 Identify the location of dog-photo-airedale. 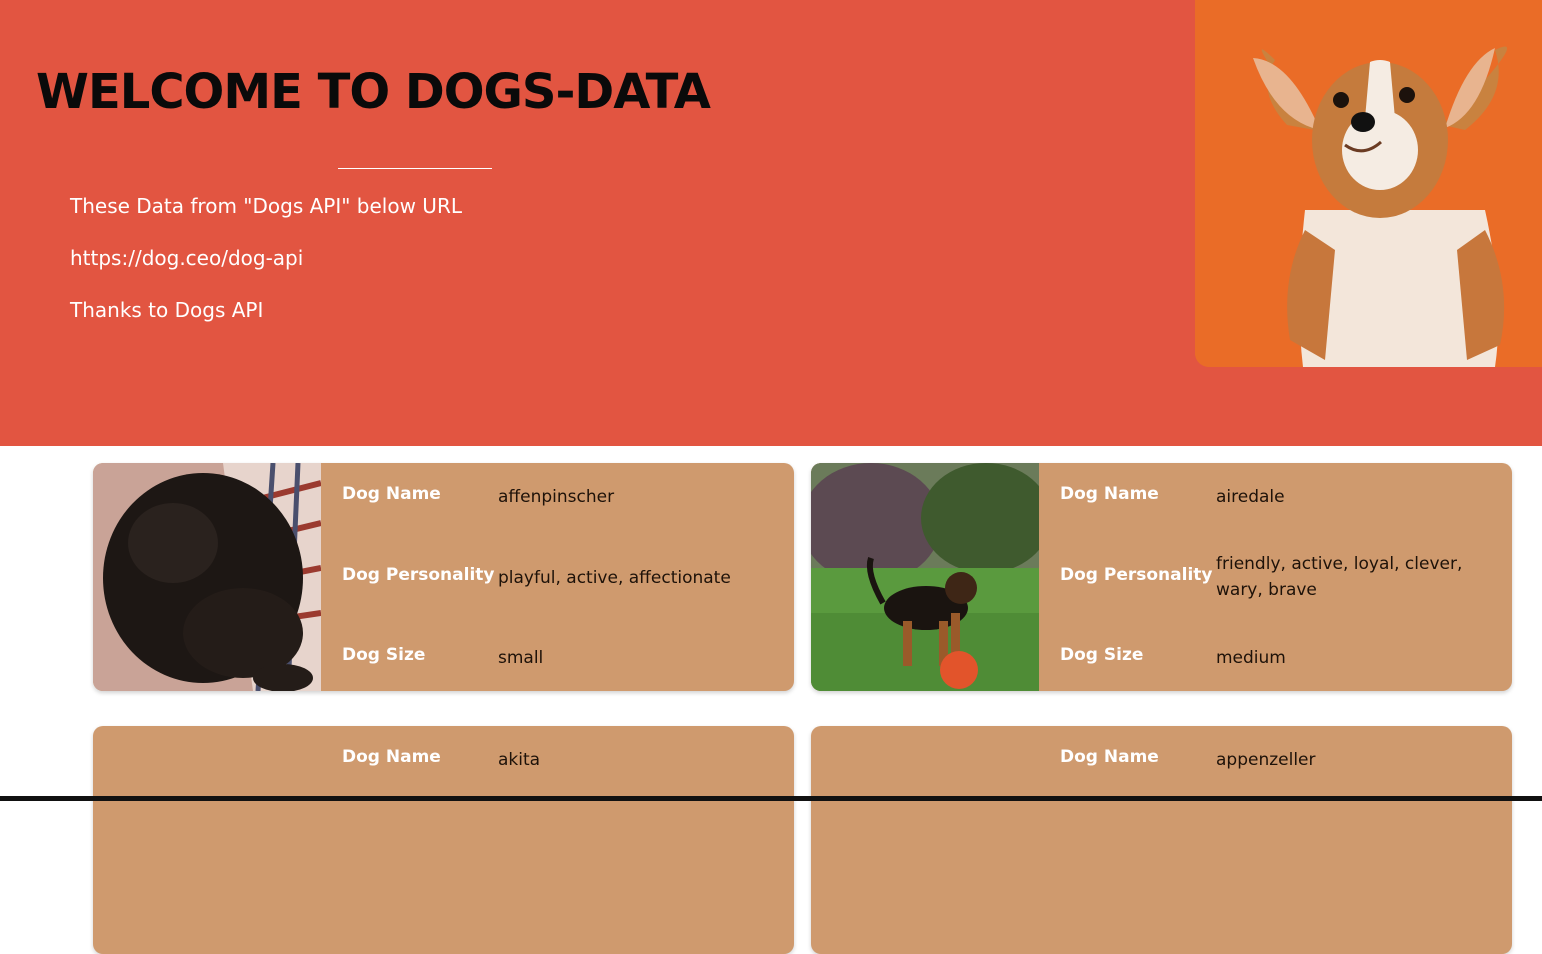
(925, 577).